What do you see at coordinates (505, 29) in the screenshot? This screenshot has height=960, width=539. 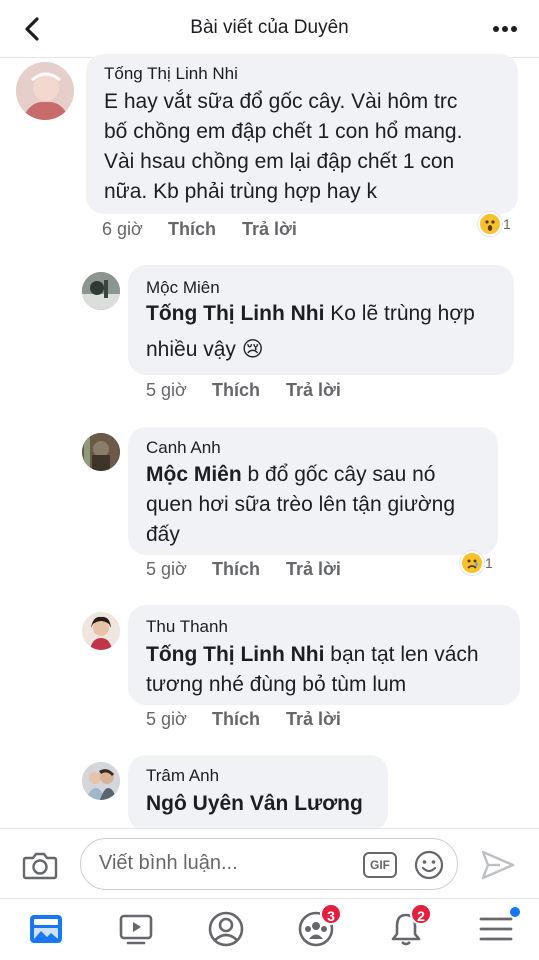 I see `more-dots-icon` at bounding box center [505, 29].